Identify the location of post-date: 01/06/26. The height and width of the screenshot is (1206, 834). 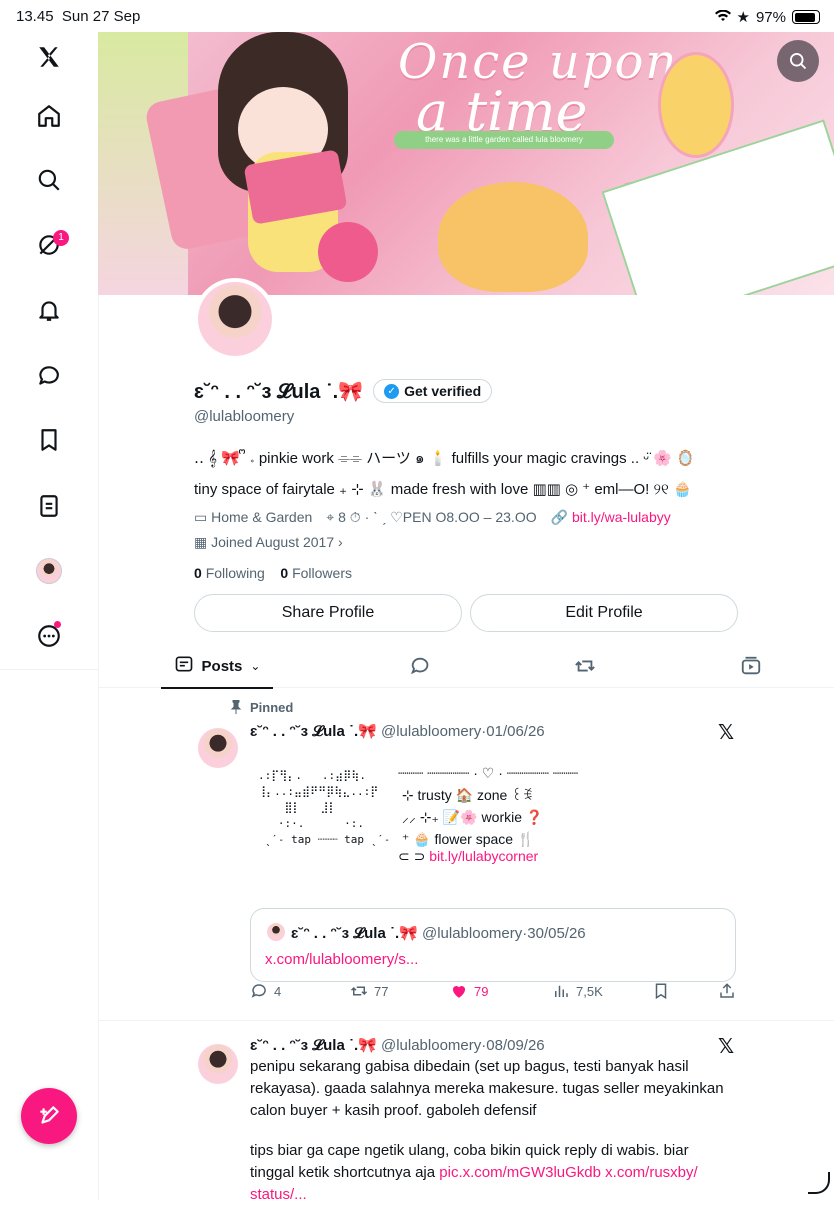
(515, 731).